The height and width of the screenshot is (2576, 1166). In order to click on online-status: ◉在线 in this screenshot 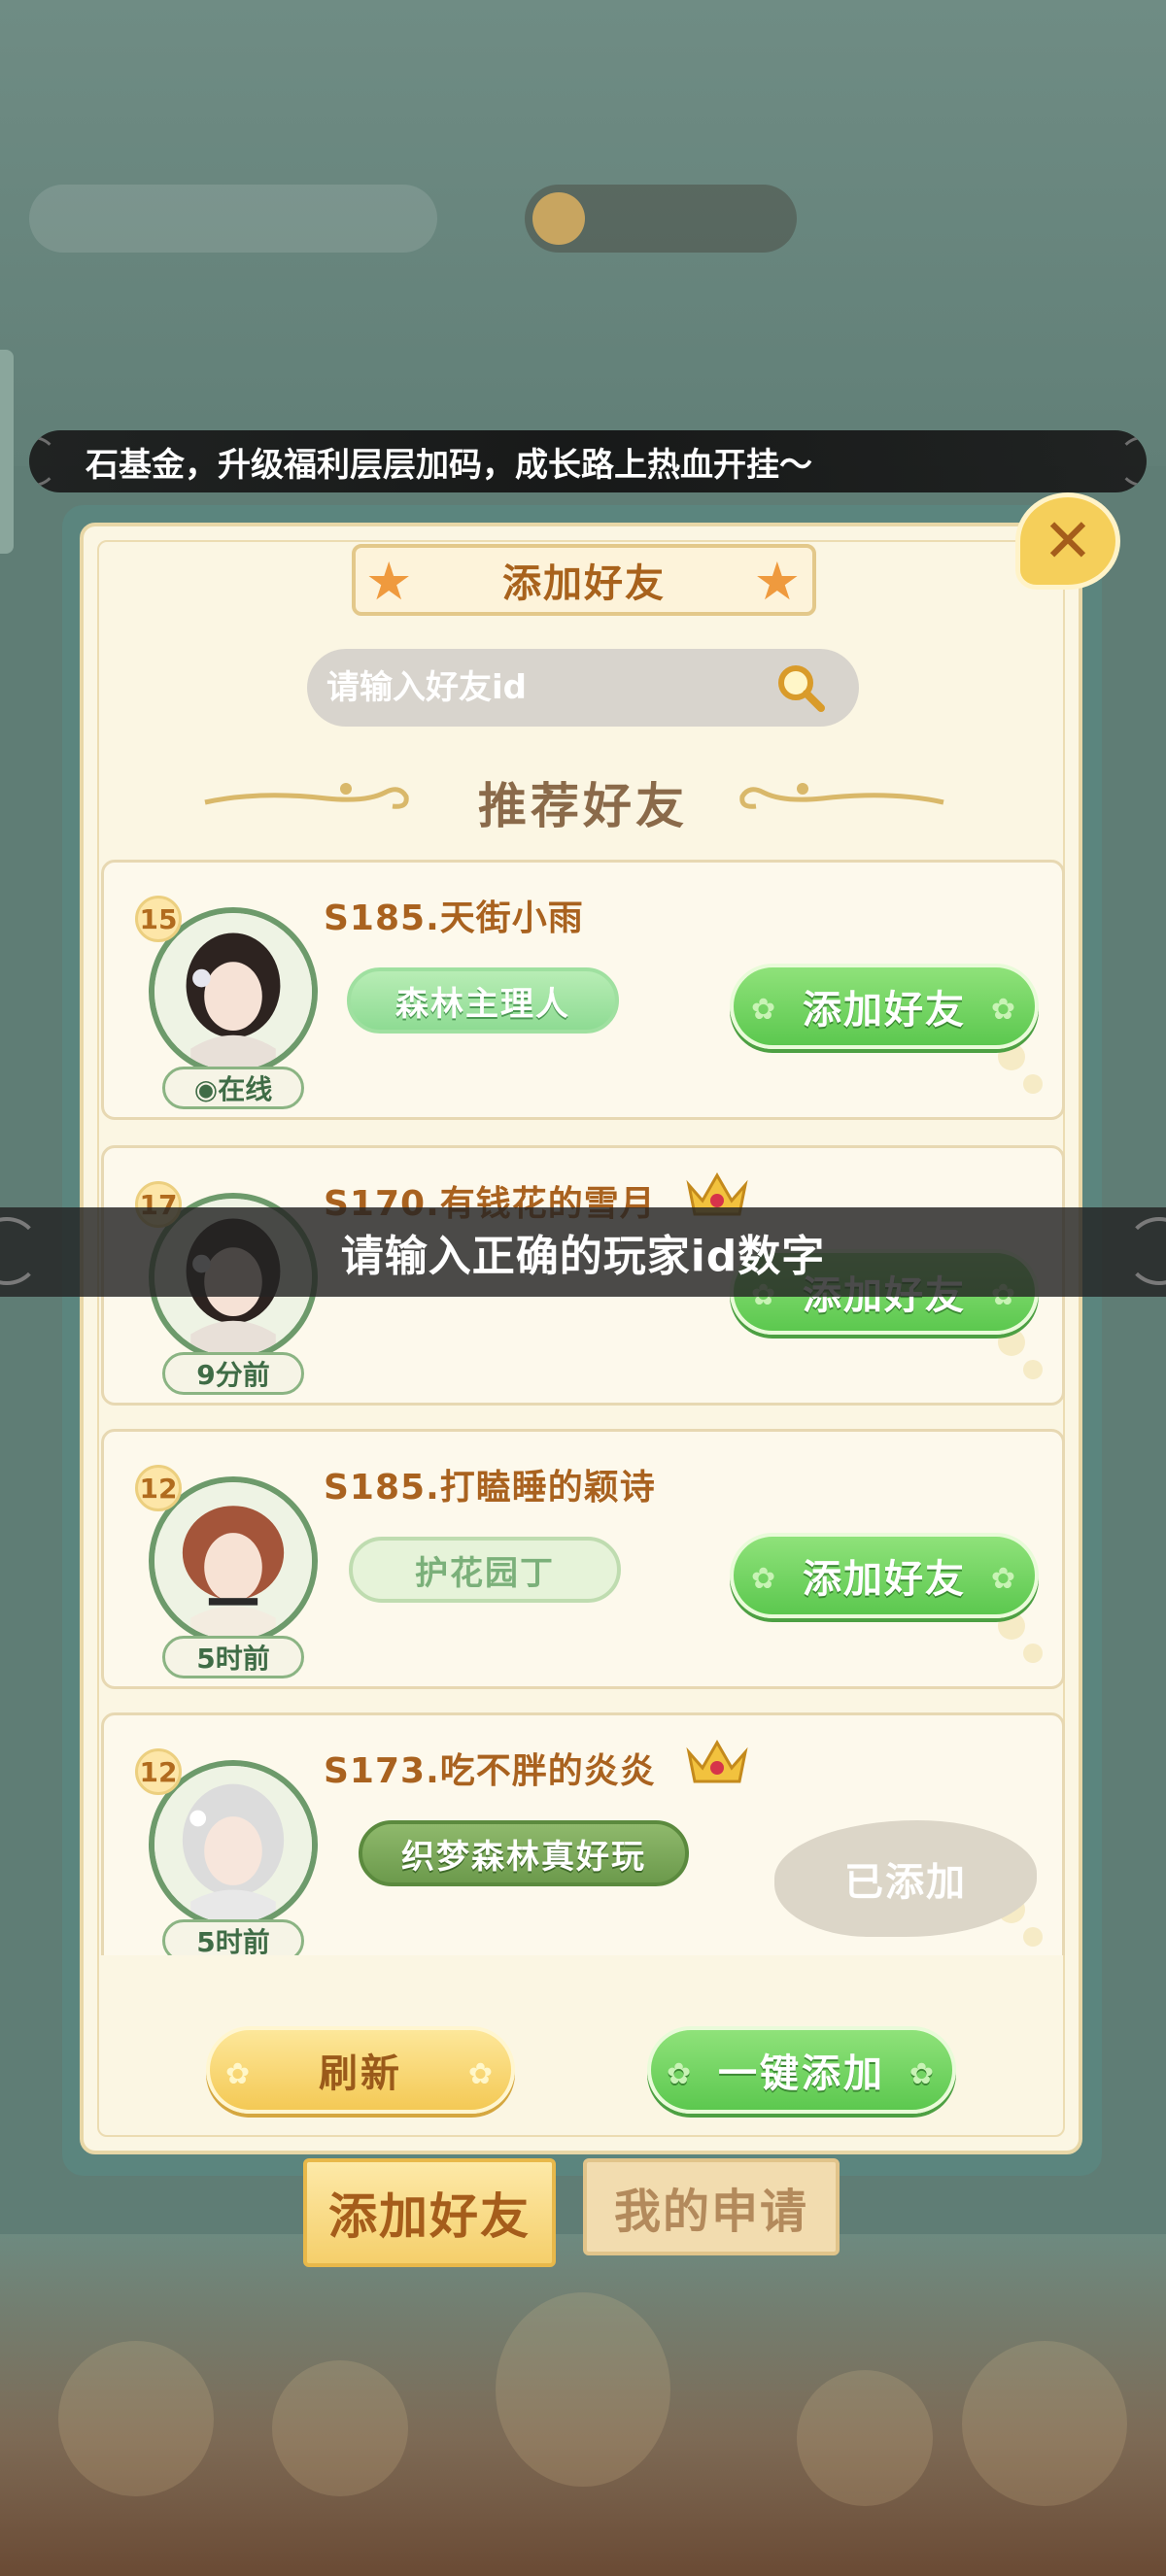, I will do `click(233, 1088)`.